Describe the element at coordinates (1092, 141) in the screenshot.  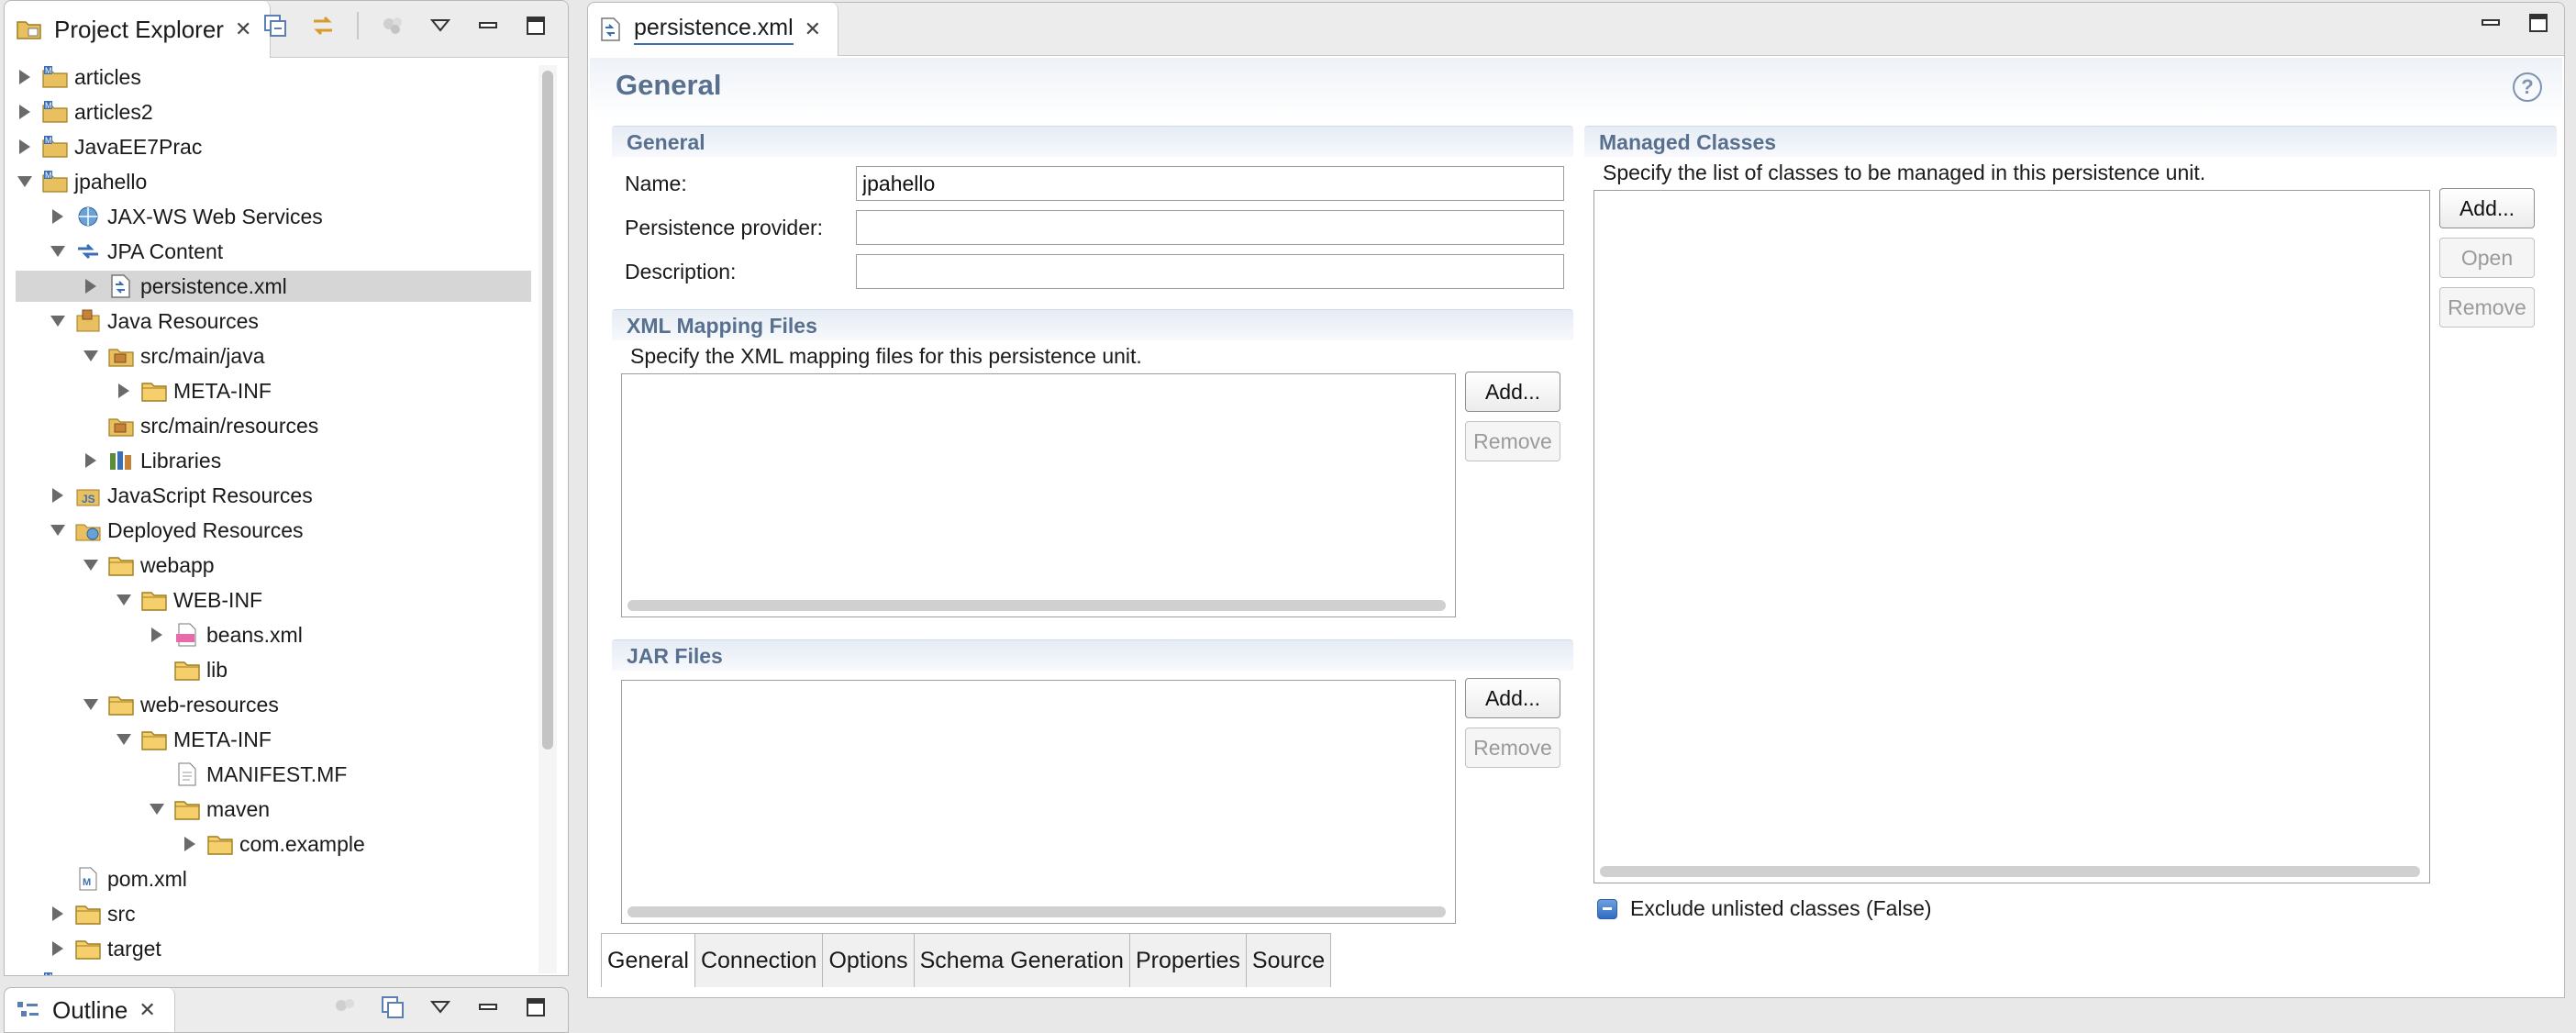
I see `general-section-header: General` at that location.